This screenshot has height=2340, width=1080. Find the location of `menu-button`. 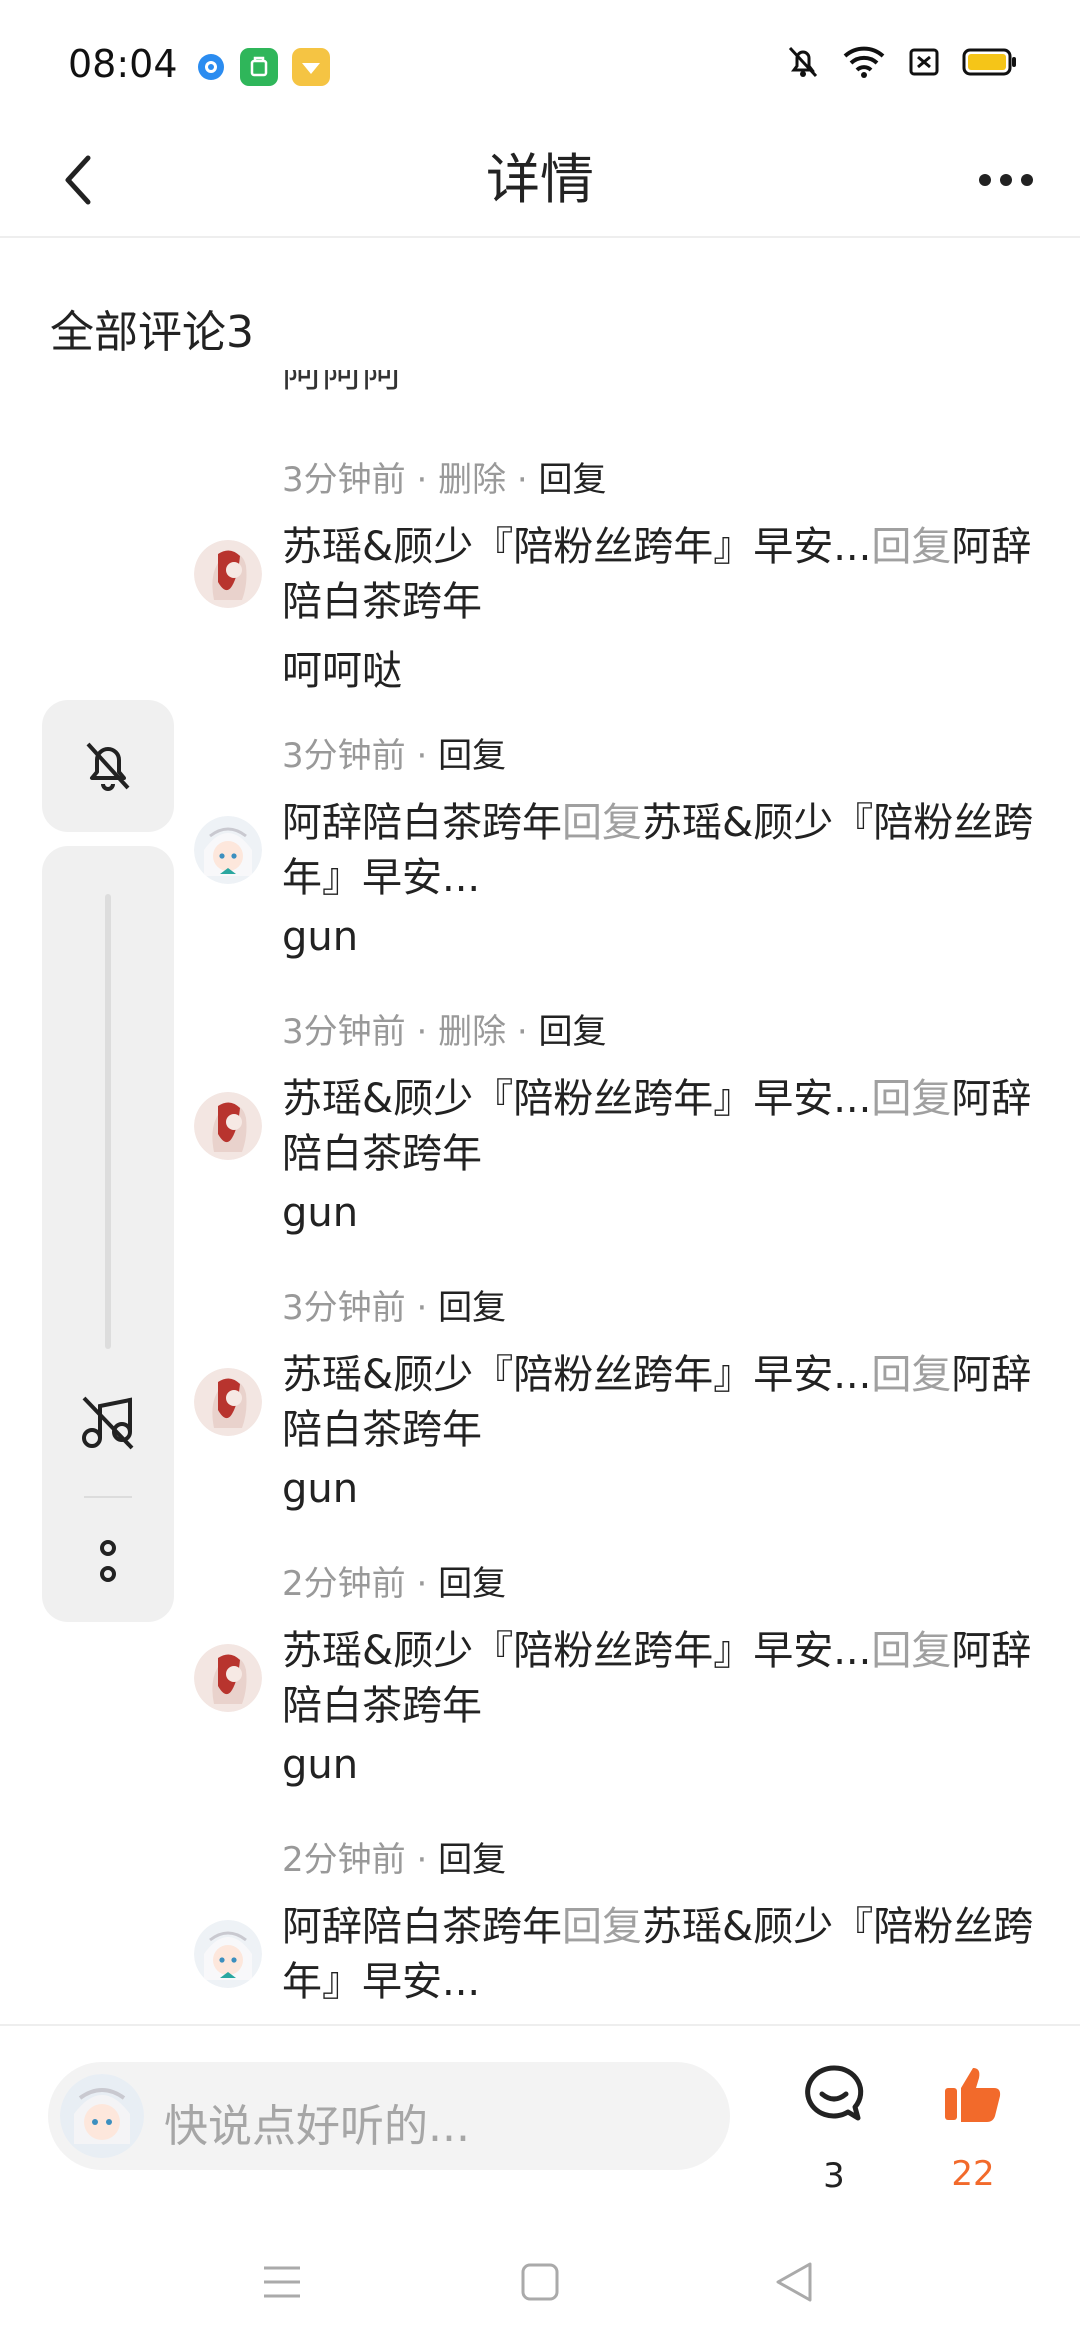

menu-button is located at coordinates (282, 2282).